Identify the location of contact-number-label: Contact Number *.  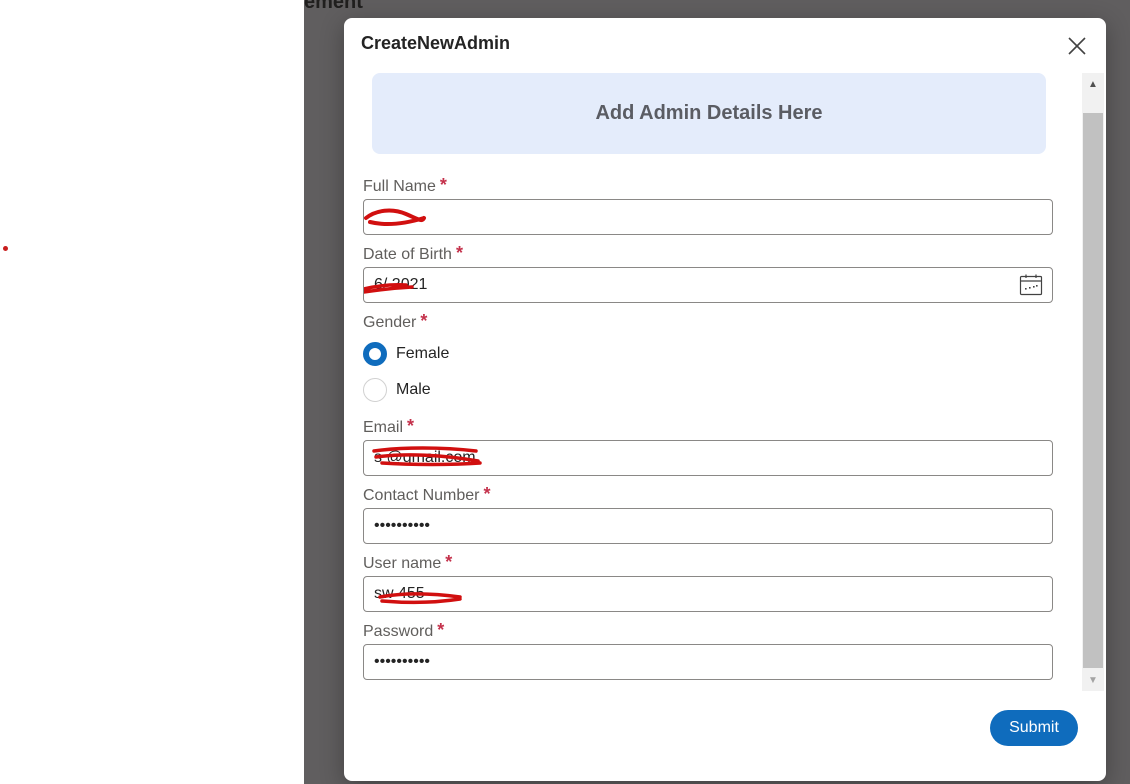
(427, 494).